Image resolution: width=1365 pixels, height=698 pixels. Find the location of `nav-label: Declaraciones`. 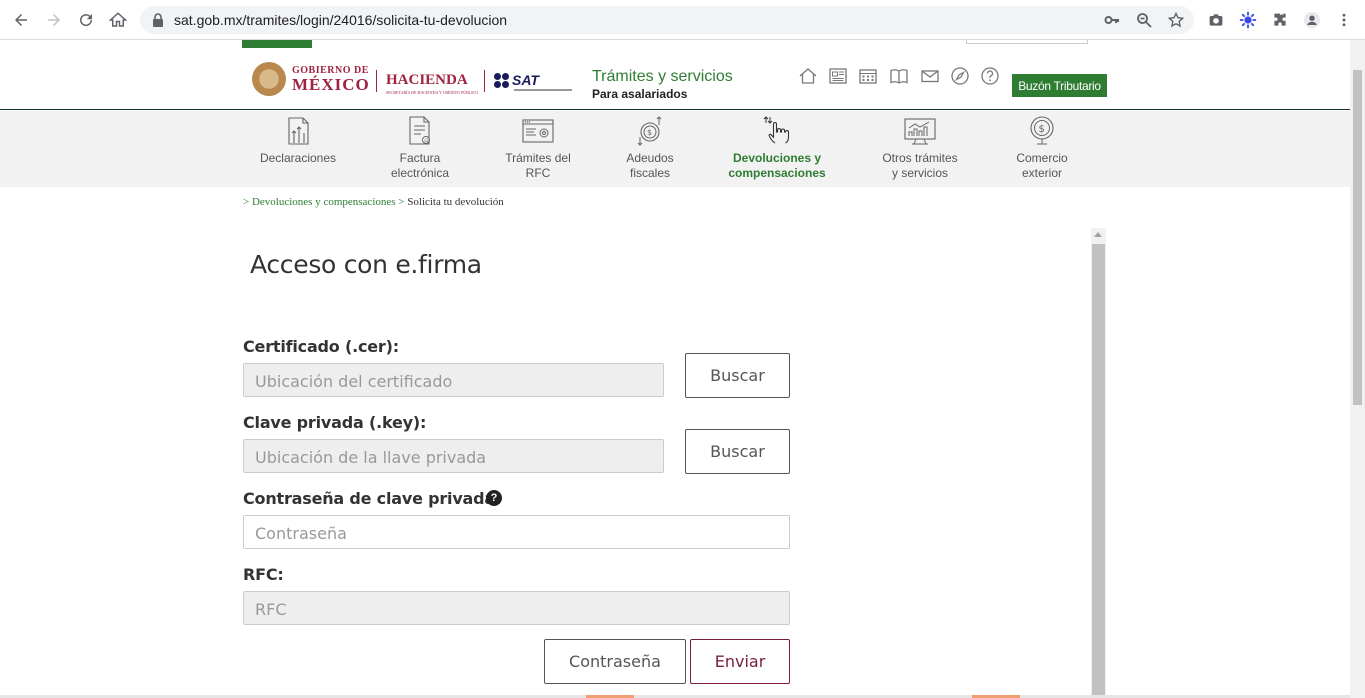

nav-label: Declaraciones is located at coordinates (298, 158).